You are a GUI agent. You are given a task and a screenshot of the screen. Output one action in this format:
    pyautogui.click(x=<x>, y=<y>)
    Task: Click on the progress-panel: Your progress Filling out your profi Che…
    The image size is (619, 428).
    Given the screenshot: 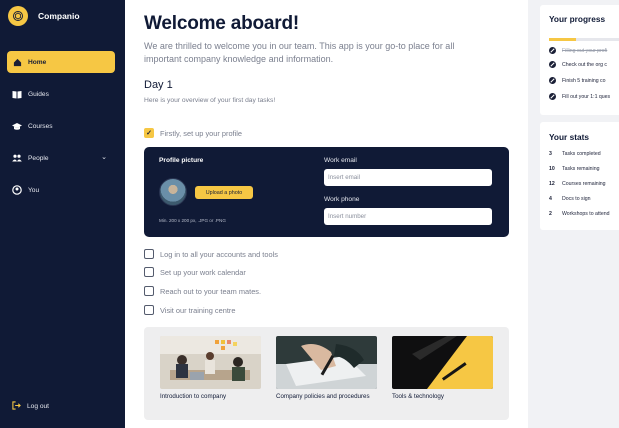 What is the action you would take?
    pyautogui.click(x=579, y=60)
    